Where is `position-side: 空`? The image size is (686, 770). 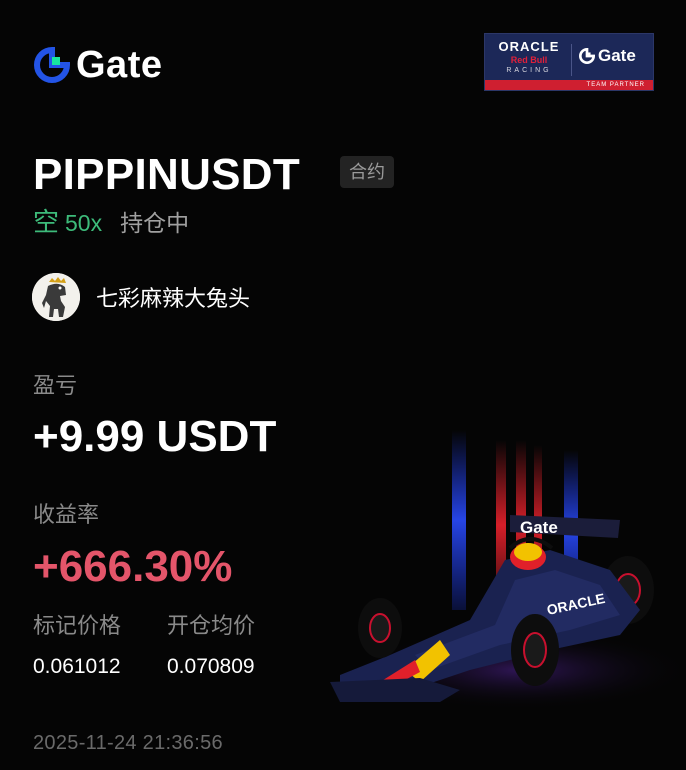
position-side: 空 is located at coordinates (46, 222).